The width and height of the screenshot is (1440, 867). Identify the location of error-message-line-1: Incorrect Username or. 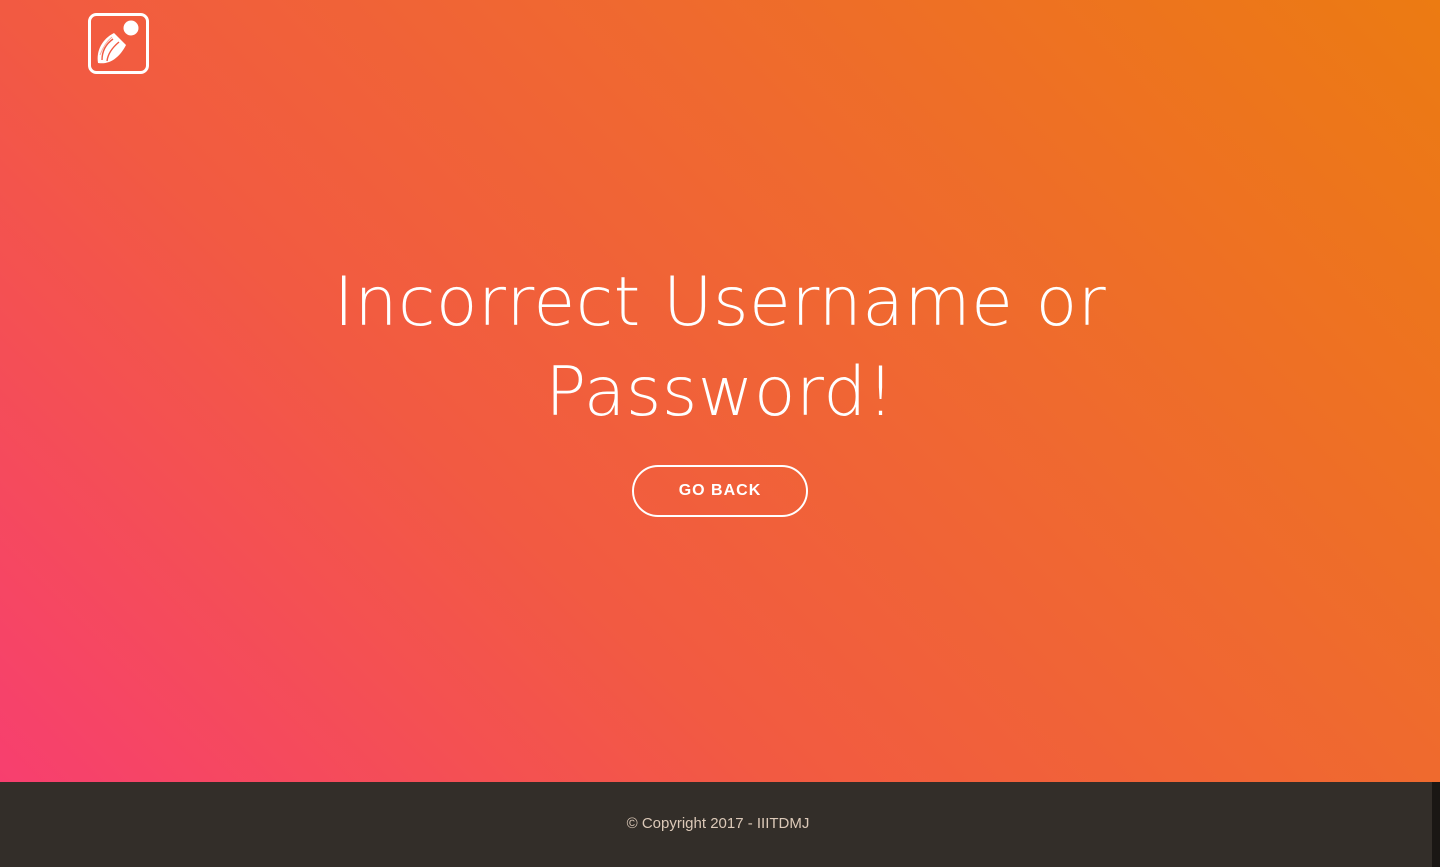
(720, 302).